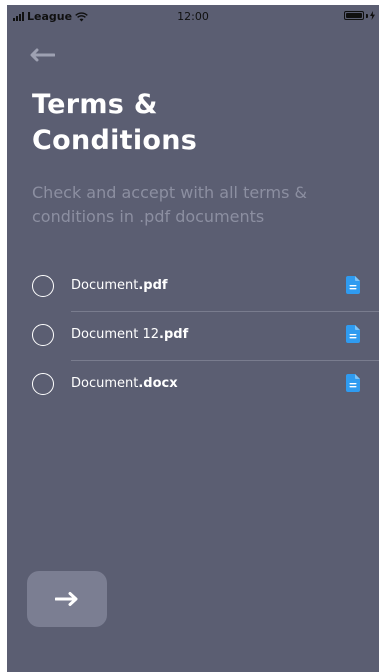  Describe the element at coordinates (367, 15) in the screenshot. I see `battery-tip` at that location.